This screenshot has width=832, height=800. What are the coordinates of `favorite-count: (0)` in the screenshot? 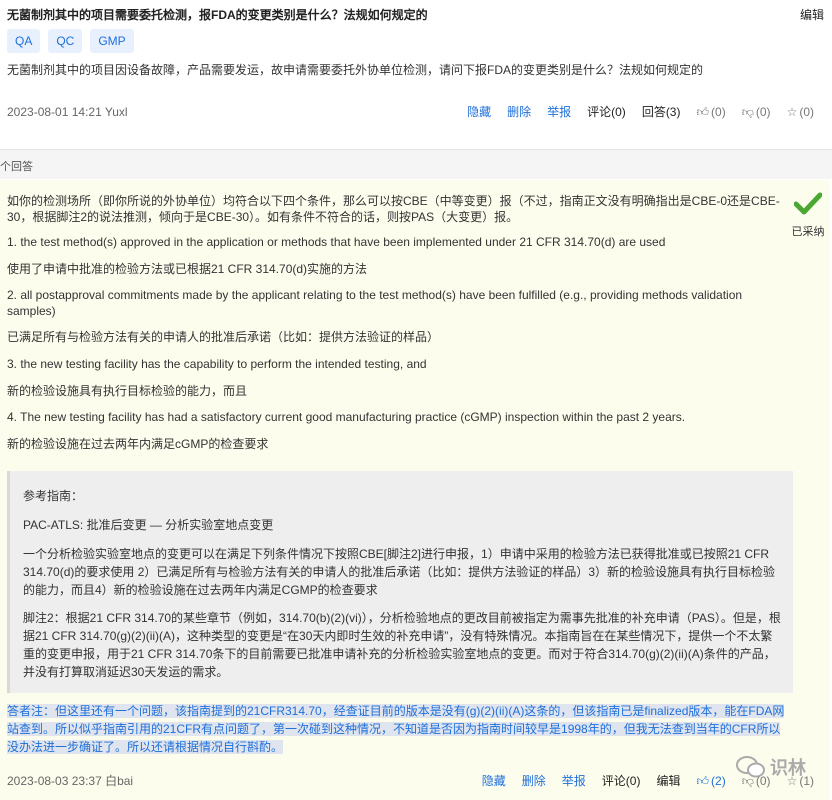 It's located at (806, 111).